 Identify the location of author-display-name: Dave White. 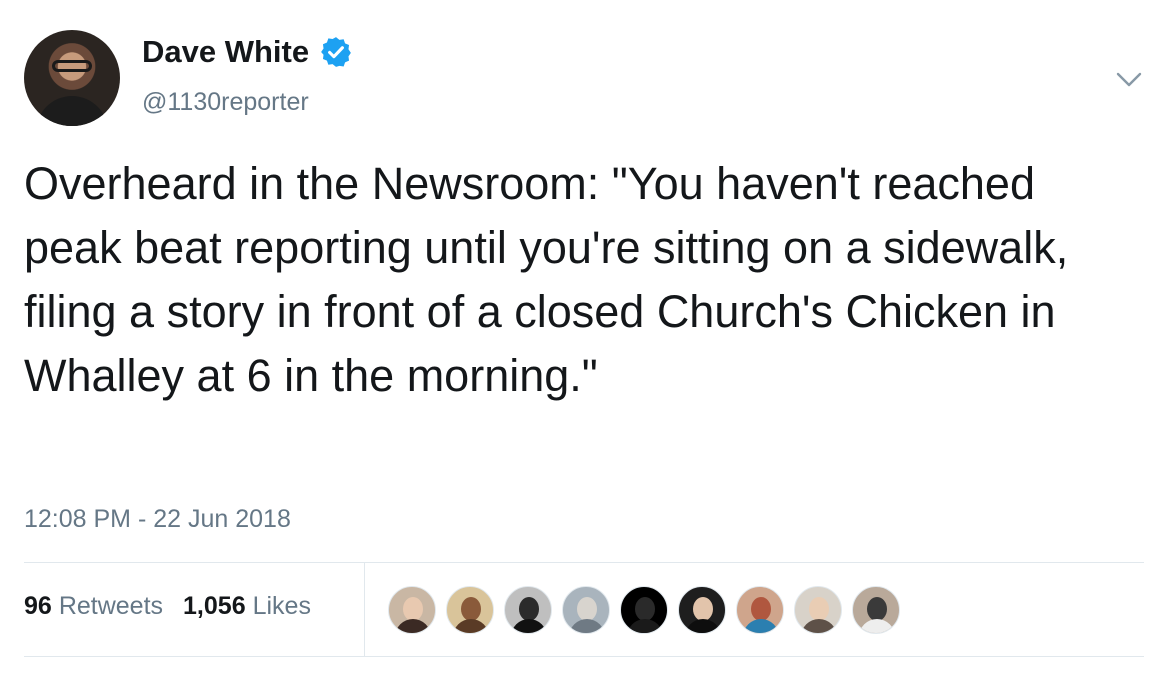
(225, 52).